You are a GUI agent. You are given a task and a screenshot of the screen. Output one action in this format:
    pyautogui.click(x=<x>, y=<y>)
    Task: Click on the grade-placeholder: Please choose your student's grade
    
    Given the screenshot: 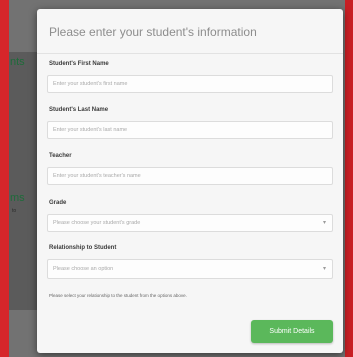 What is the action you would take?
    pyautogui.click(x=97, y=223)
    